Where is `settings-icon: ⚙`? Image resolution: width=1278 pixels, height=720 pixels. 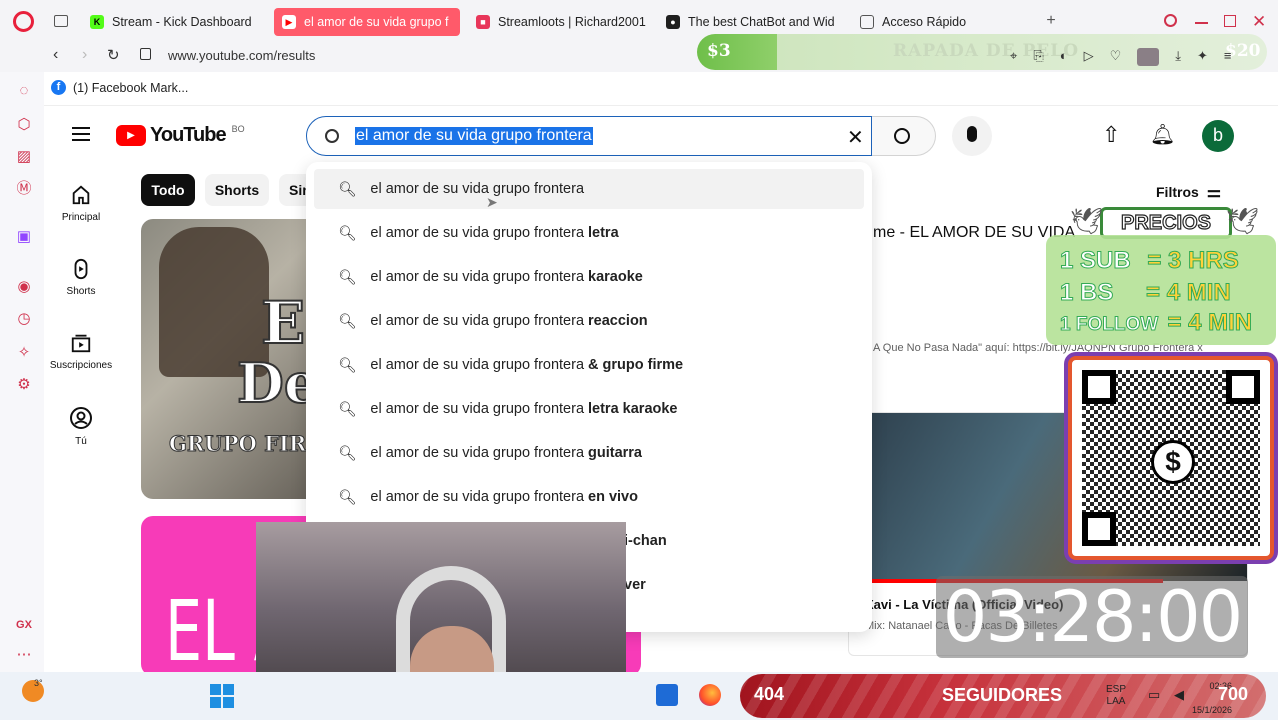
settings-icon: ⚙ is located at coordinates (24, 385).